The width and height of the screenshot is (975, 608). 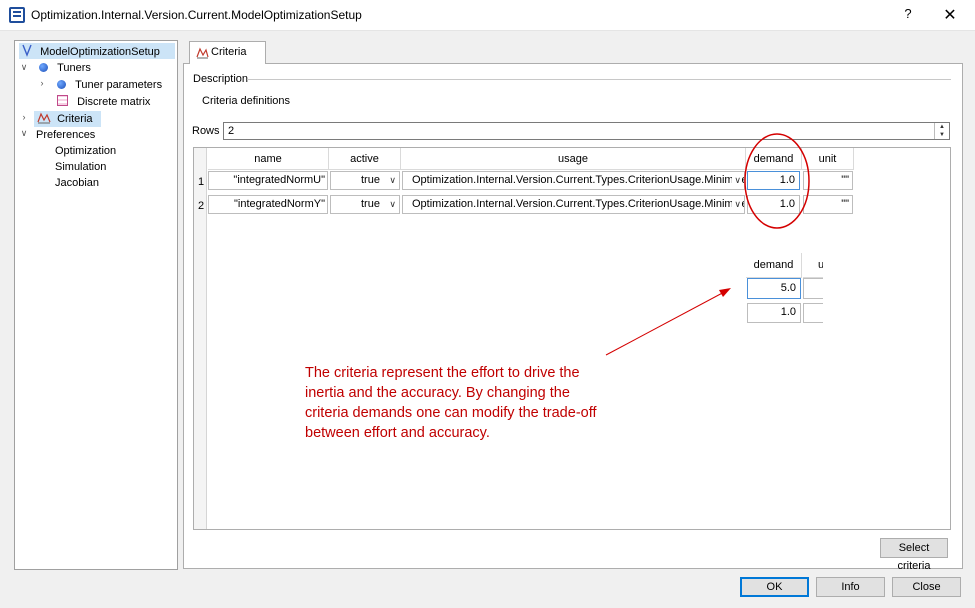 What do you see at coordinates (850, 587) in the screenshot?
I see `info-button: Info` at bounding box center [850, 587].